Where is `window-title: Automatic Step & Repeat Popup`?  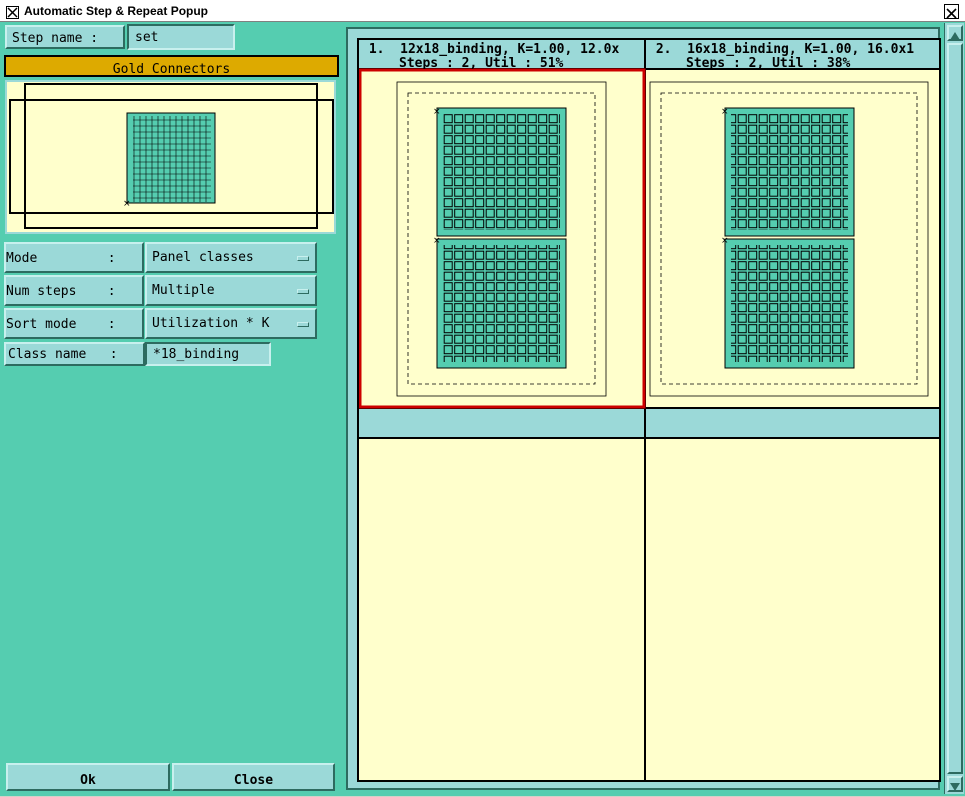 window-title: Automatic Step & Repeat Popup is located at coordinates (116, 11).